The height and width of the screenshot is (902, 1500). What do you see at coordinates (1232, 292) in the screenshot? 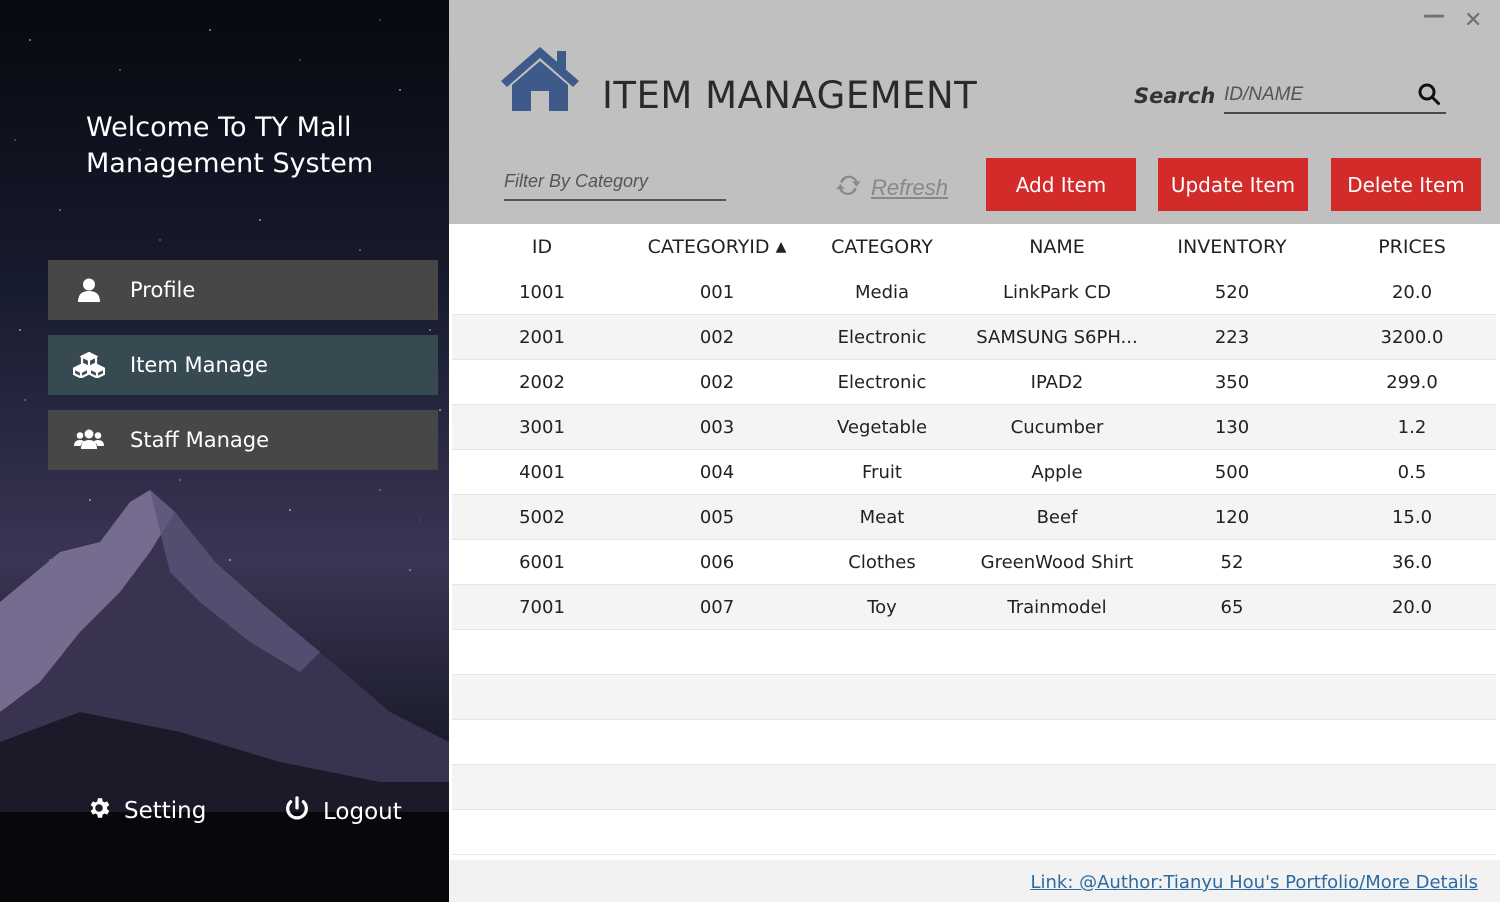
I see `cell-inventory: 520` at bounding box center [1232, 292].